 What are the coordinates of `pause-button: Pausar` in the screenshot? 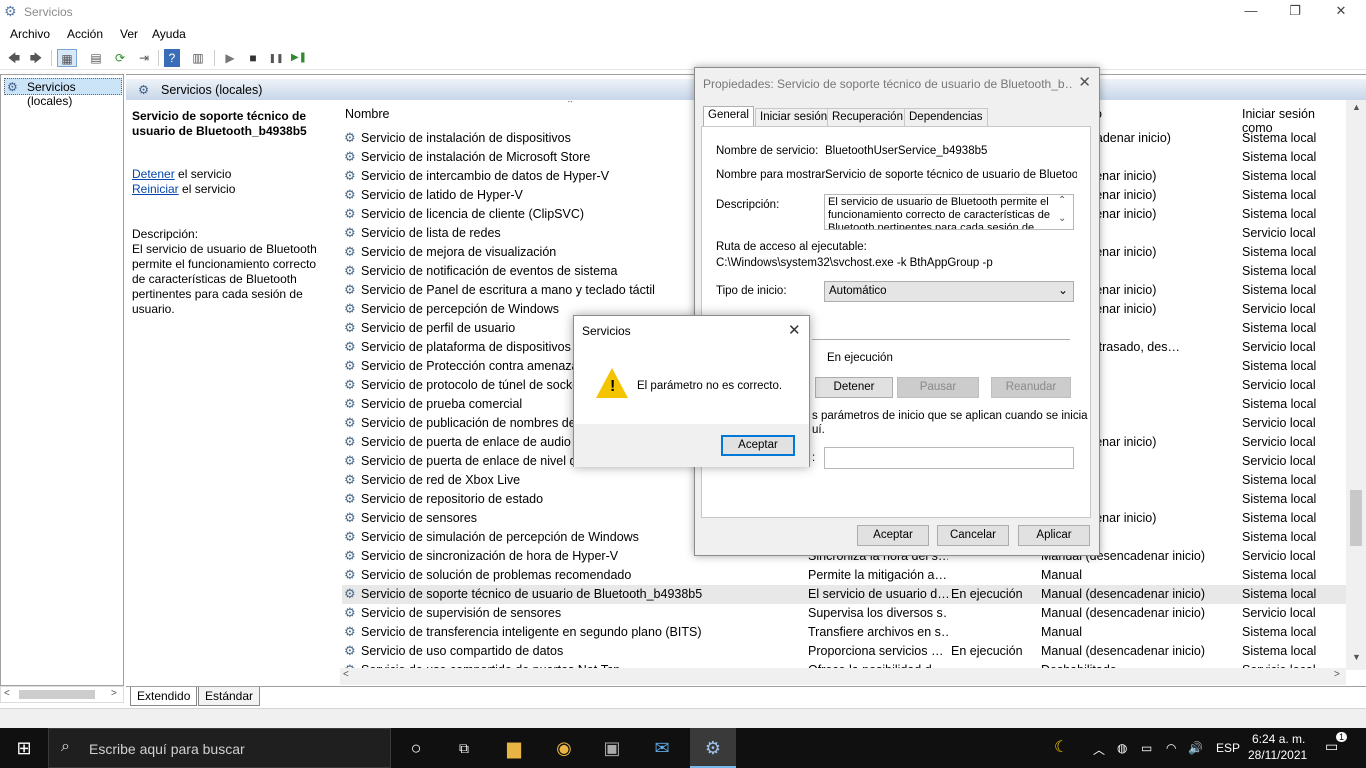 It's located at (938, 387).